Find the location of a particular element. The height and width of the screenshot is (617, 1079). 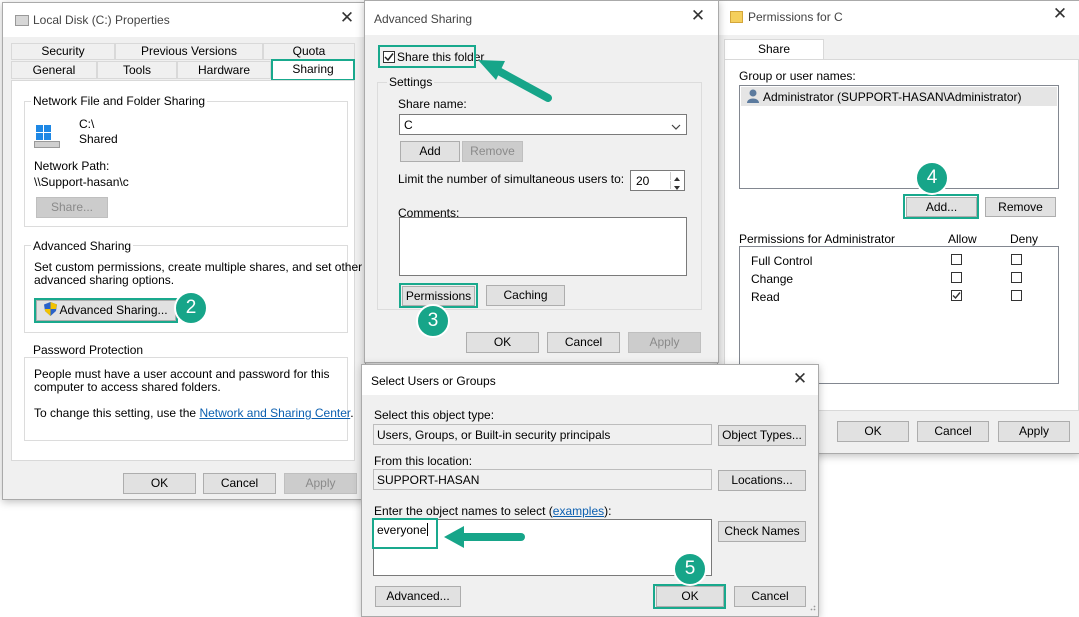

arrow-to-names-input-icon is located at coordinates (484, 537).